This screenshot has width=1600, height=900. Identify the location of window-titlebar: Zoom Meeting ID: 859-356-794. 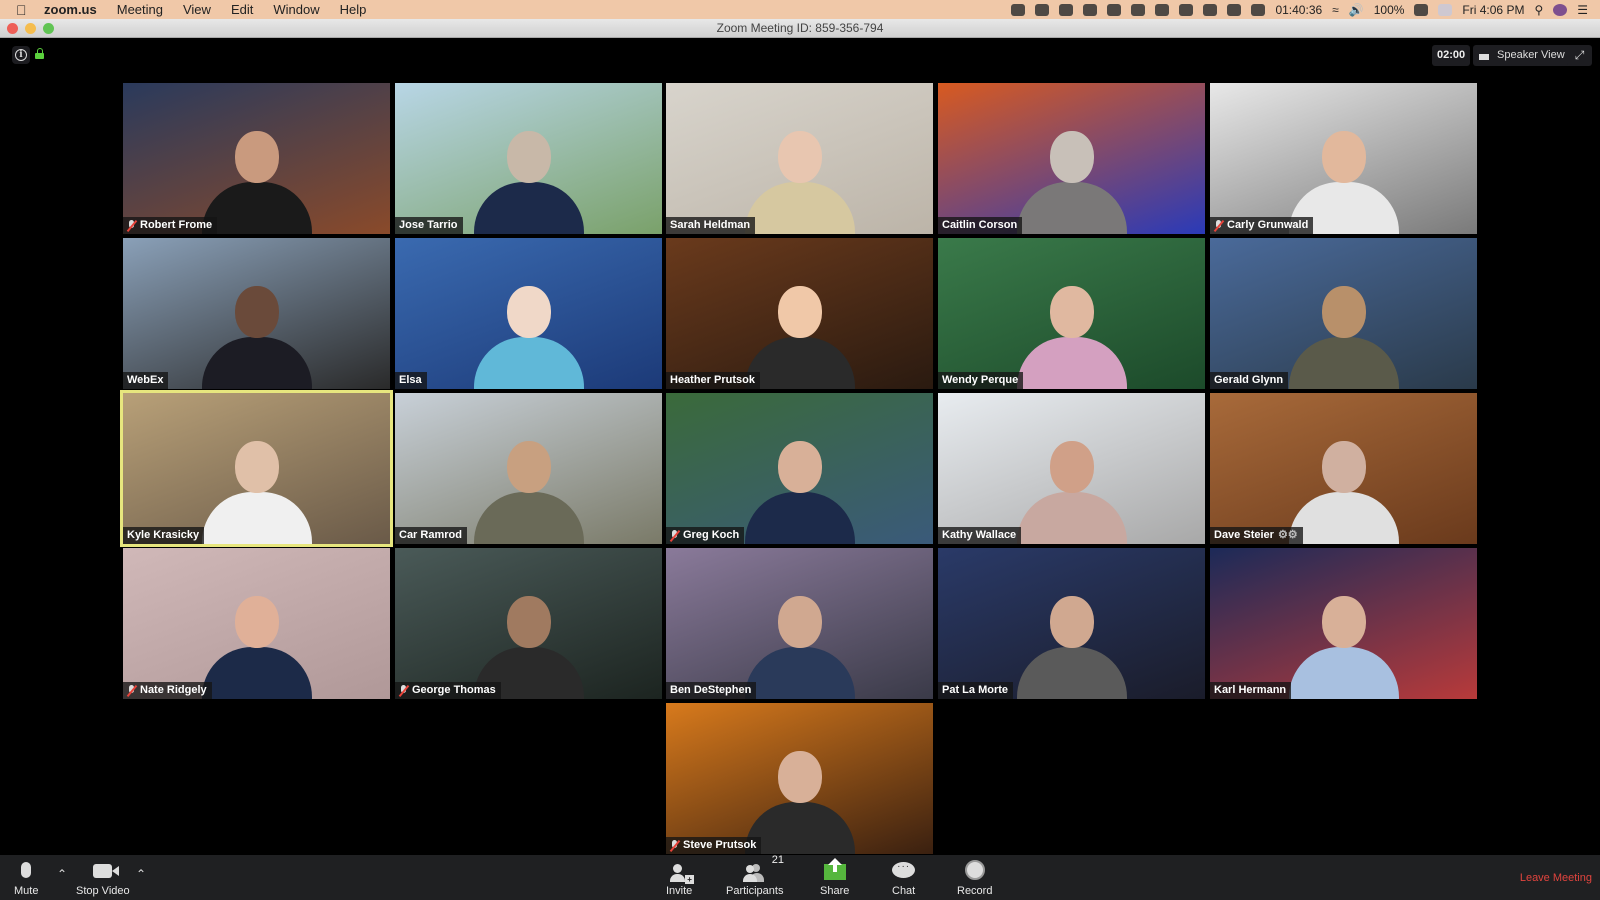
(800, 28).